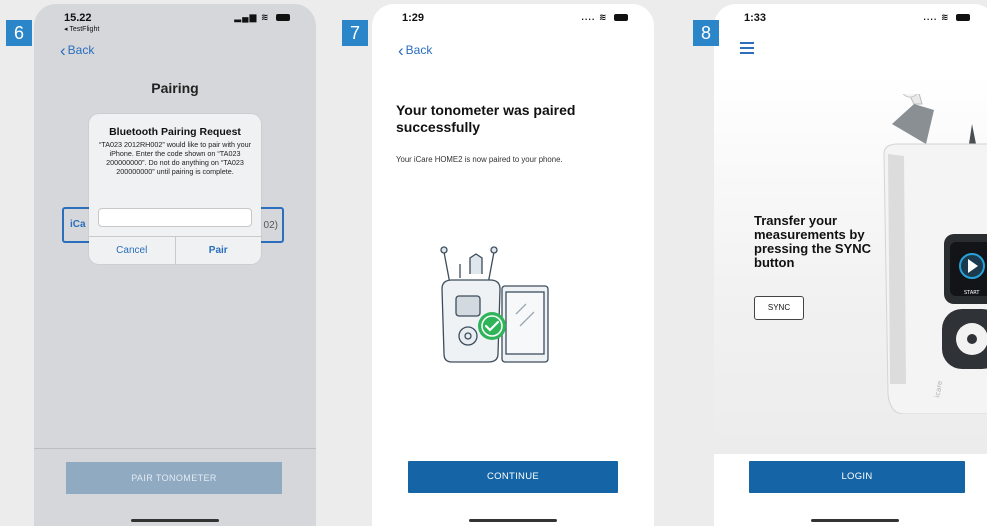 This screenshot has width=987, height=526. I want to click on page-title: Your tonometer was paired successfully, so click(486, 118).